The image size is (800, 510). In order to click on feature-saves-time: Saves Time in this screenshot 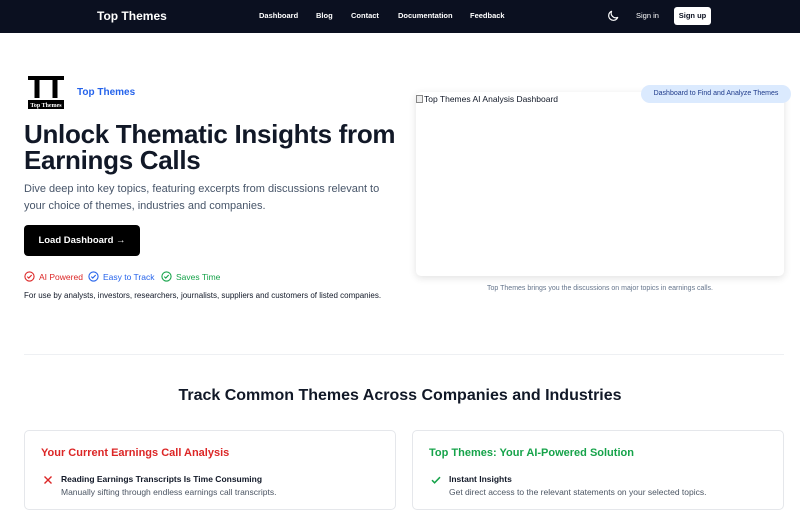, I will do `click(190, 276)`.